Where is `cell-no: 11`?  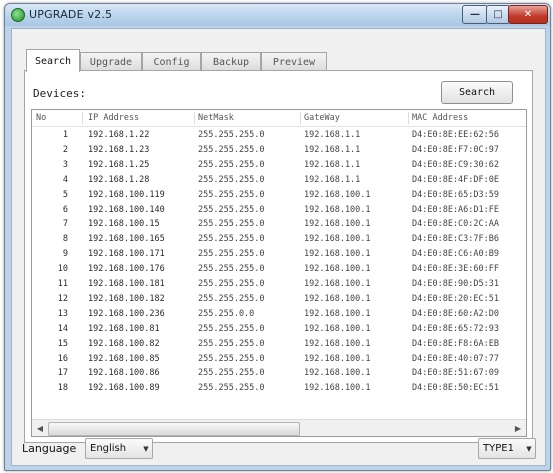
cell-no: 11 is located at coordinates (62, 284).